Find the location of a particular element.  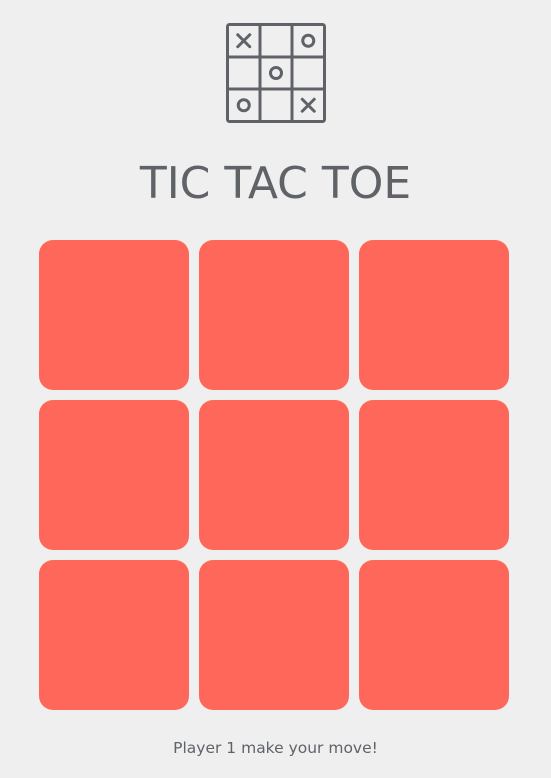

game-title: TIC TAC TOE is located at coordinates (275, 183).